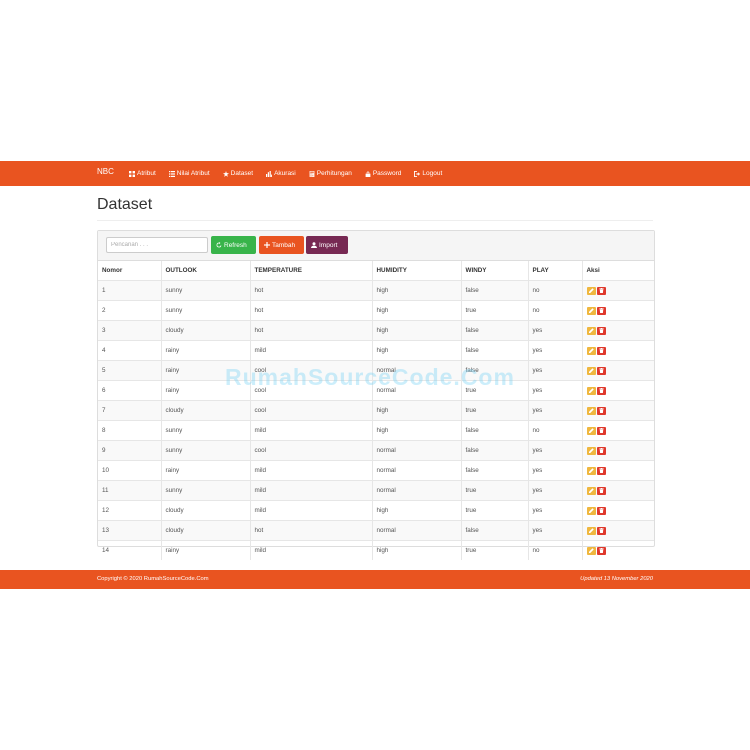 This screenshot has width=750, height=750. I want to click on nav-item-akurasi: Akurasi, so click(281, 173).